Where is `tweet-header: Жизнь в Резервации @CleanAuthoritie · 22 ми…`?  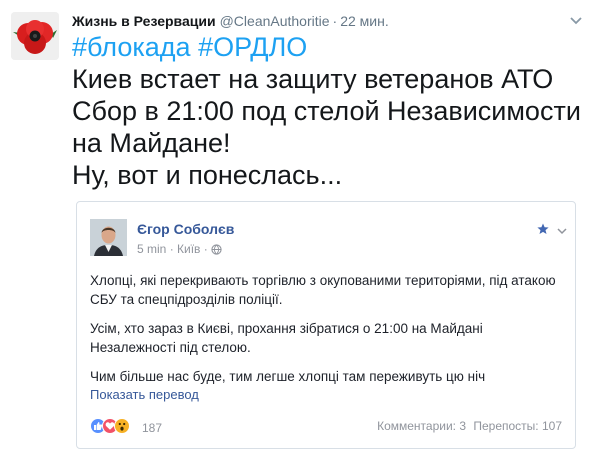 tweet-header: Жизнь в Резервации @CleanAuthoritie · 22 ми… is located at coordinates (230, 21).